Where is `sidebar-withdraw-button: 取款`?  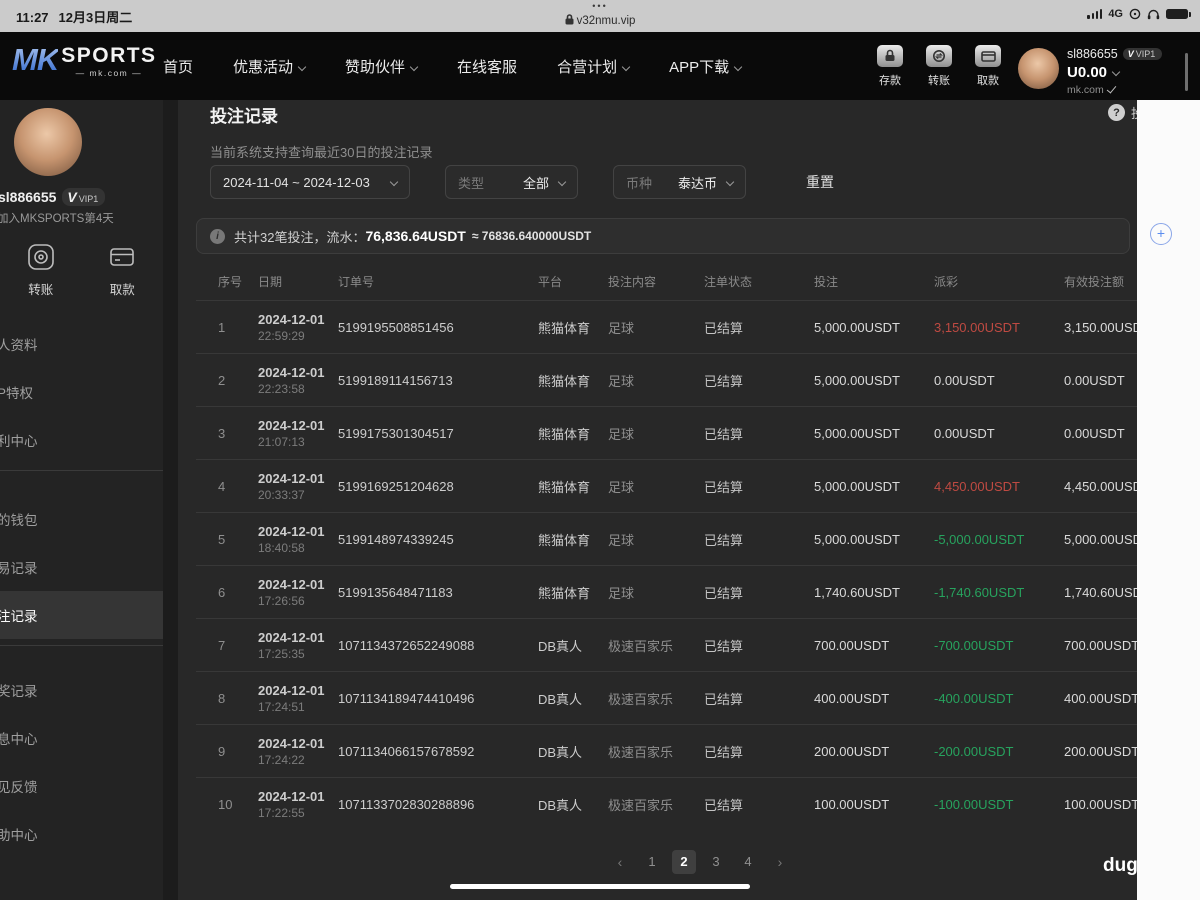 sidebar-withdraw-button: 取款 is located at coordinates (122, 269).